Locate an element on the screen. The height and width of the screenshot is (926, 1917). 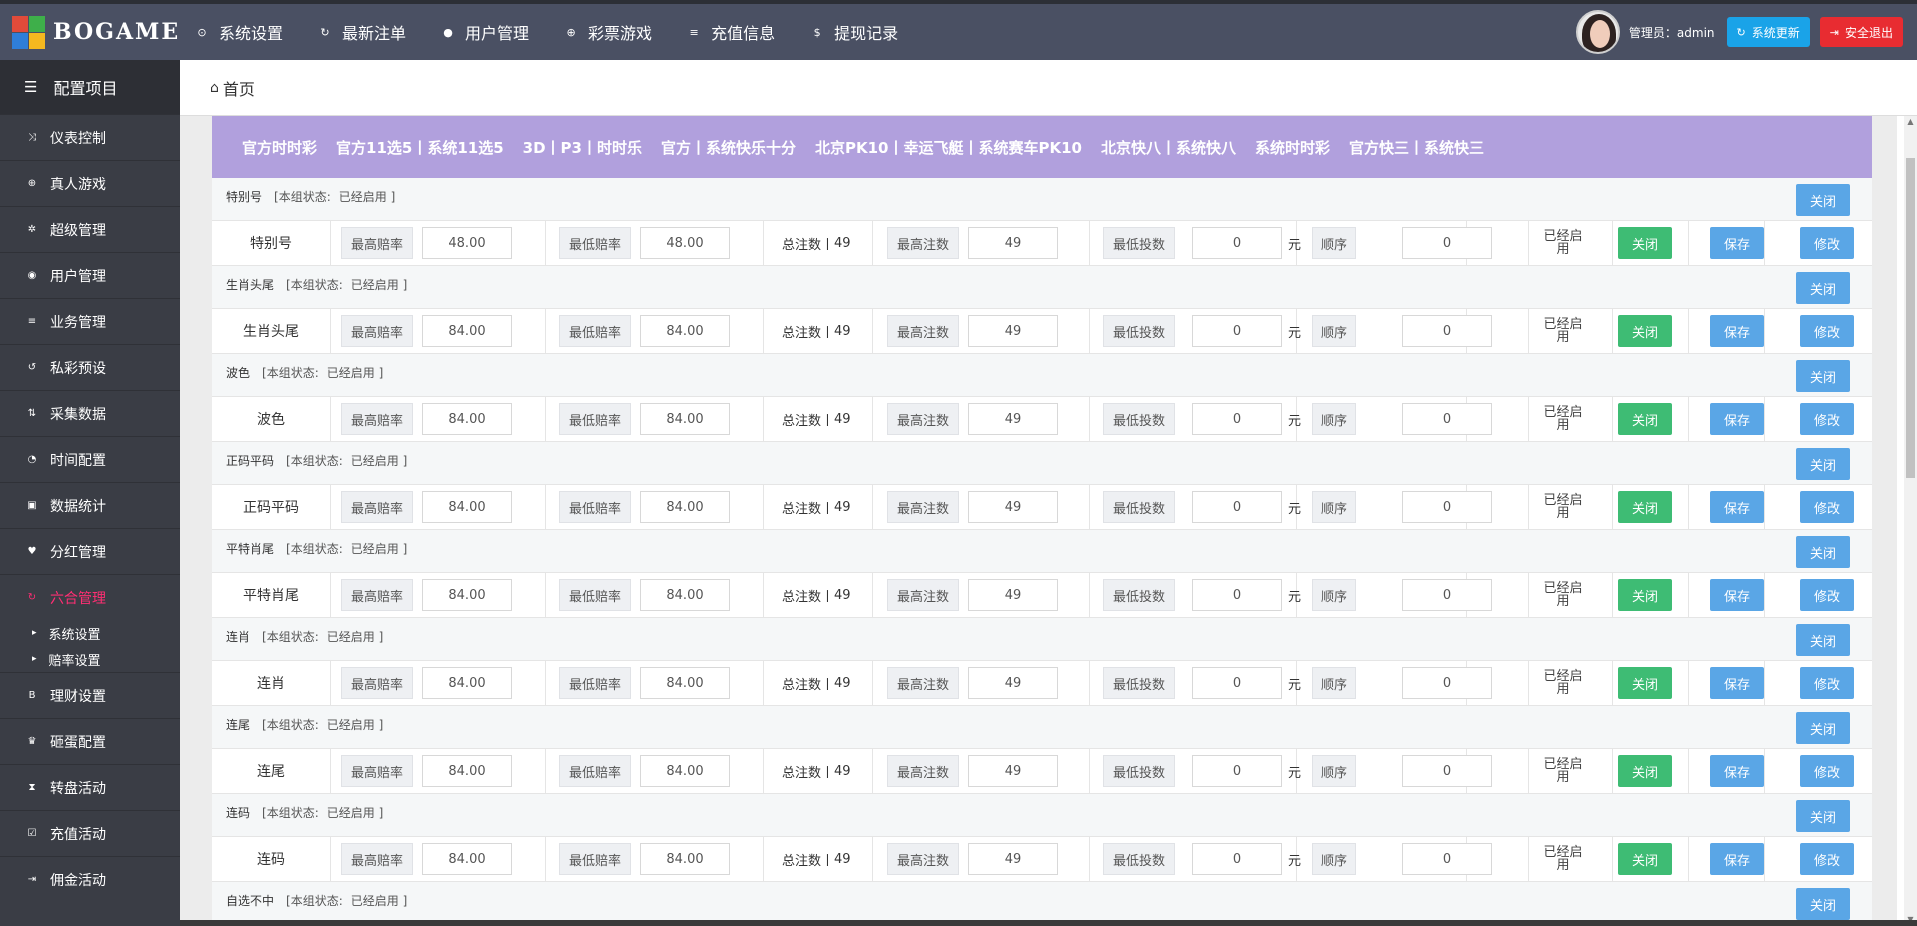
tab-3: 官方丨系统快乐十分 is located at coordinates (728, 147).